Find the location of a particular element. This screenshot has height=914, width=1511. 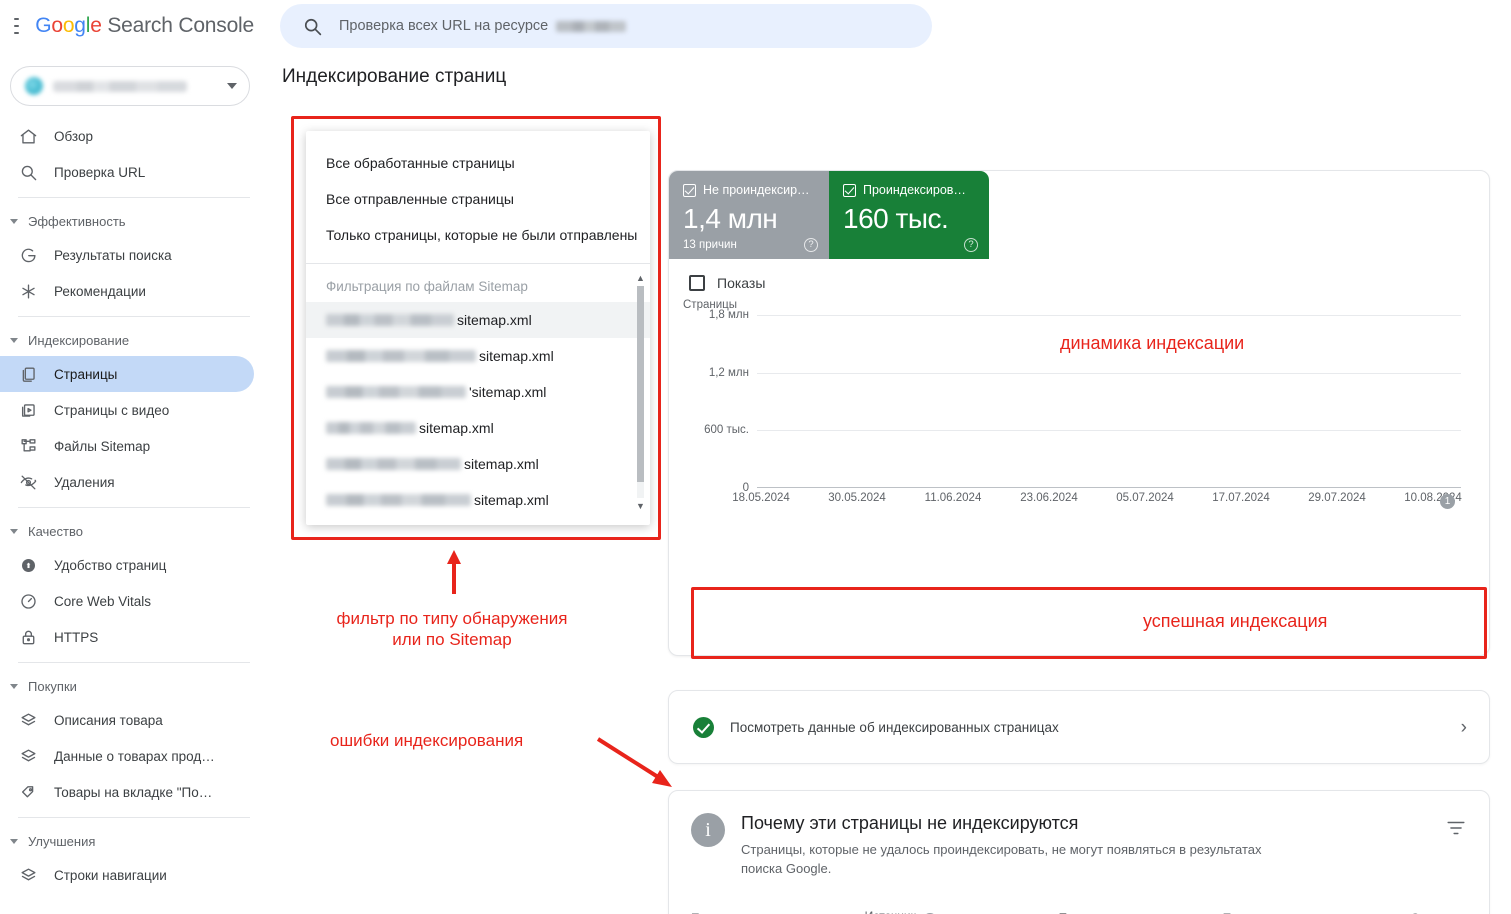

sidebar-item-label: Рекомендации is located at coordinates (100, 291).